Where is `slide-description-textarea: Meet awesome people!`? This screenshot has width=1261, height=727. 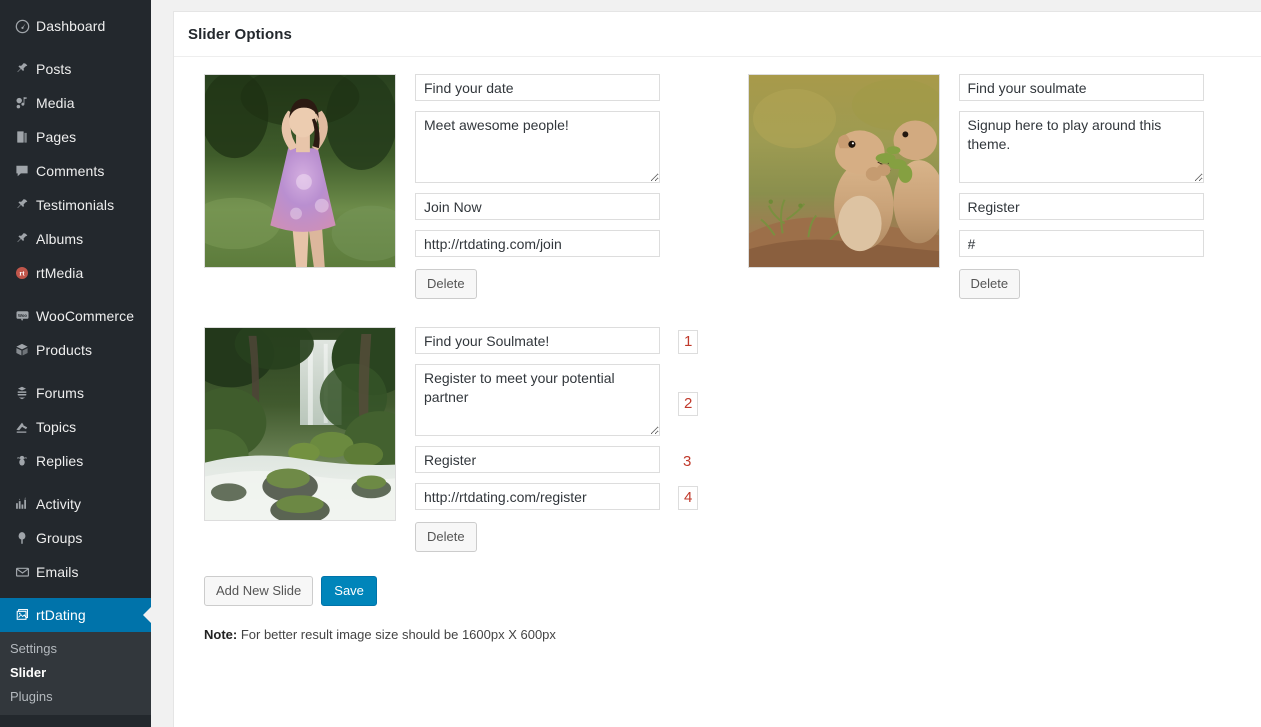 slide-description-textarea: Meet awesome people! is located at coordinates (537, 147).